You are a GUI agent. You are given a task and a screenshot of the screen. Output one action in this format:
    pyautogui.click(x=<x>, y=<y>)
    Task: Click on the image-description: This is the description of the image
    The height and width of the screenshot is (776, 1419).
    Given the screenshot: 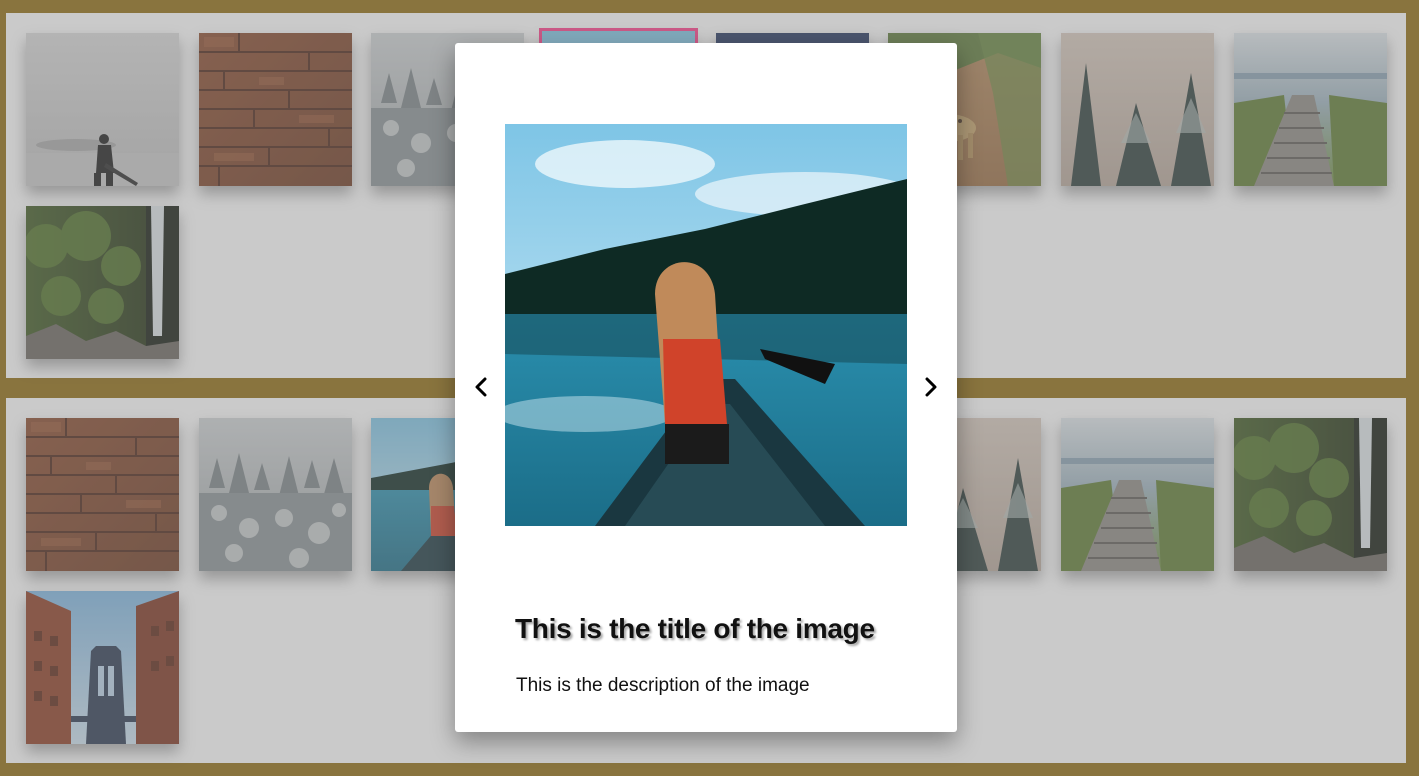 What is the action you would take?
    pyautogui.click(x=663, y=685)
    